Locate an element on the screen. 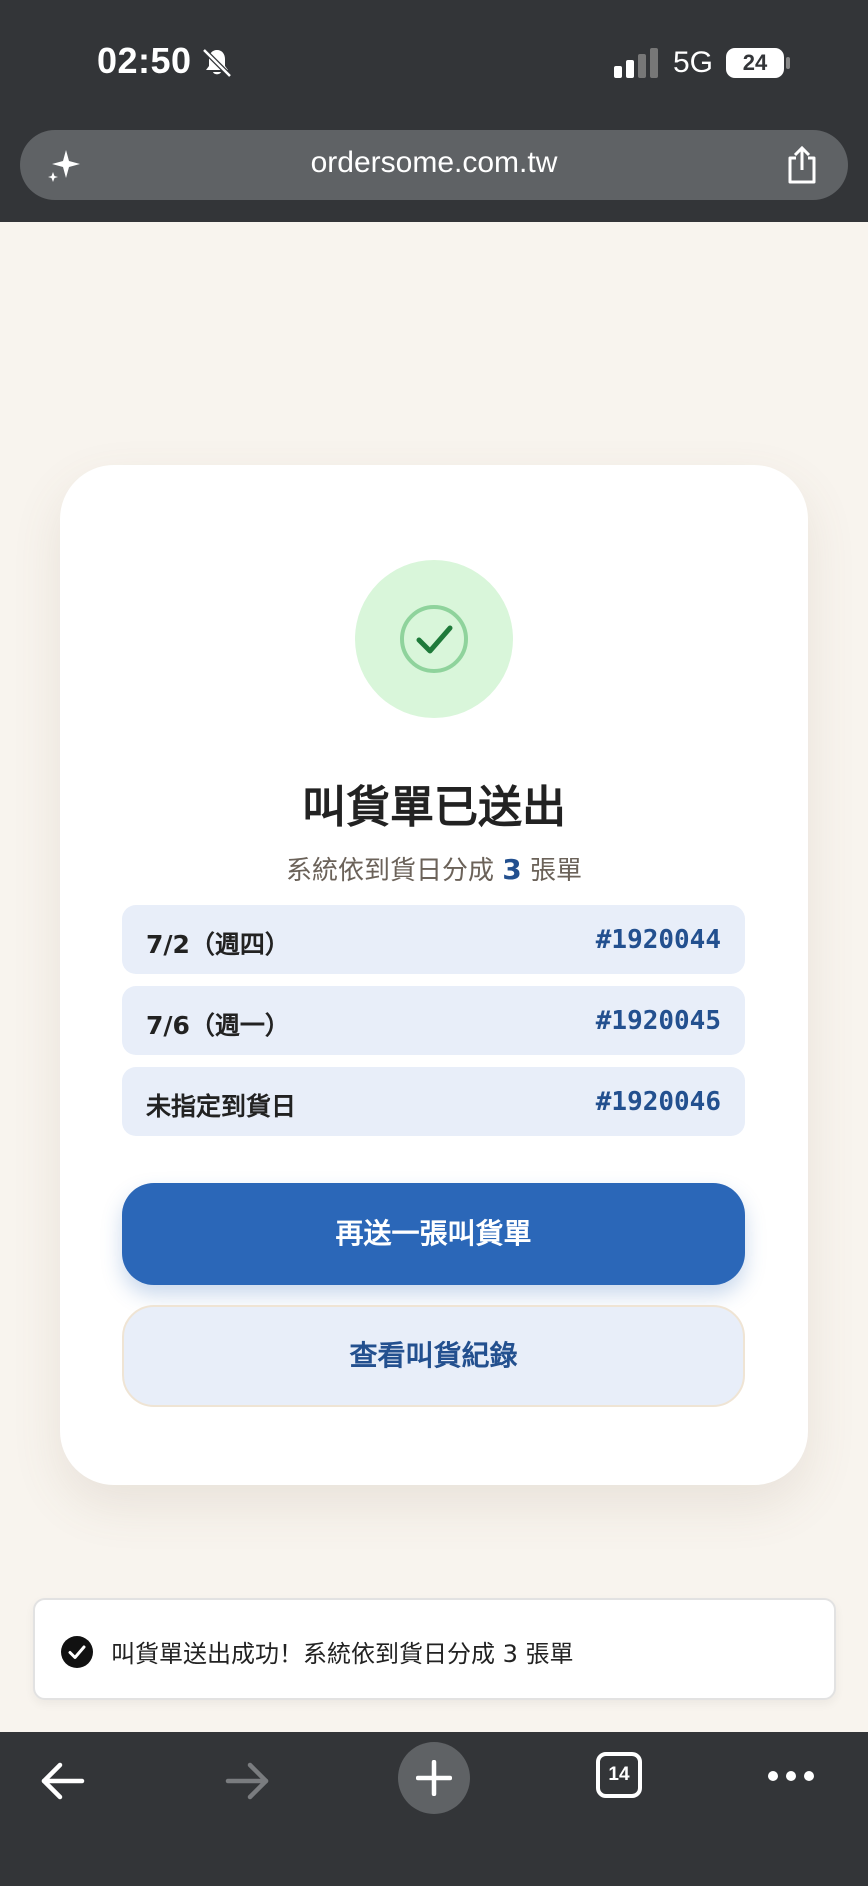 The width and height of the screenshot is (868, 1886). tabs-icon: 14 is located at coordinates (619, 1775).